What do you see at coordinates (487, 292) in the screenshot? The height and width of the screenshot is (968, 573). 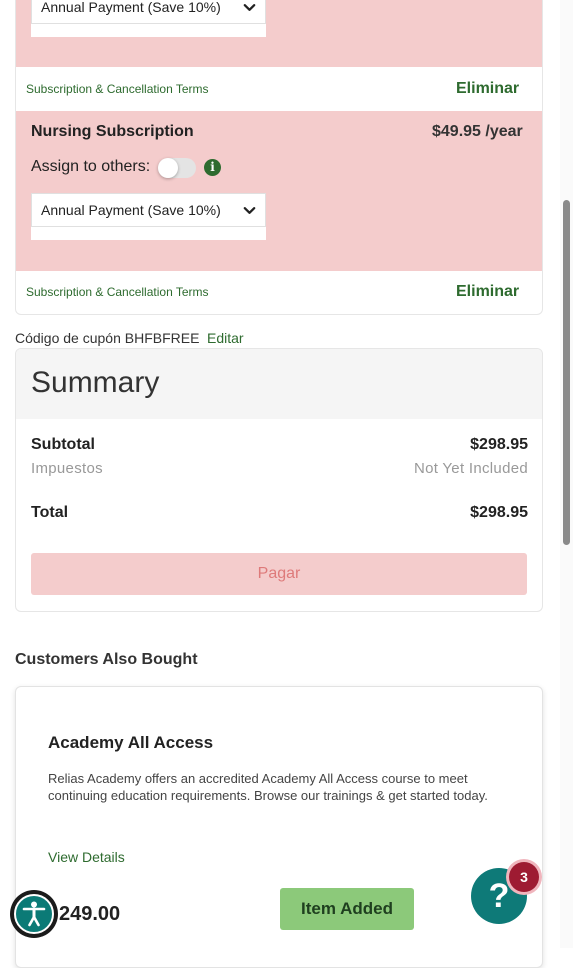 I see `remove-button-2: Eliminar` at bounding box center [487, 292].